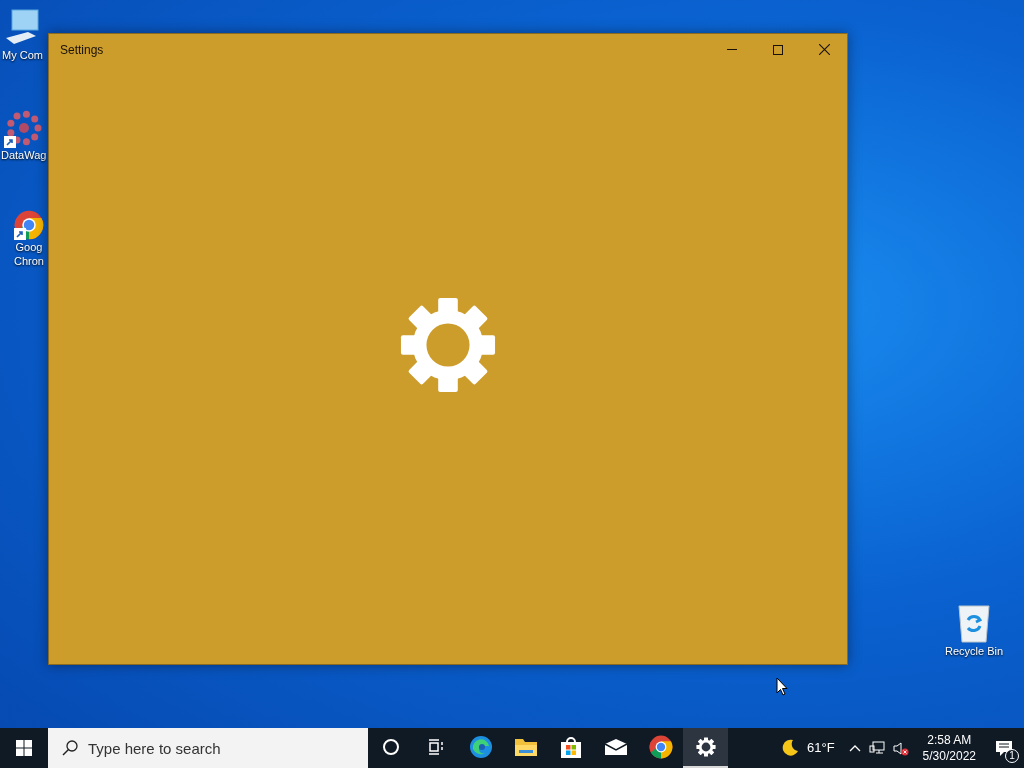 The height and width of the screenshot is (768, 1024). I want to click on mouse-cursor-icon, so click(782, 686).